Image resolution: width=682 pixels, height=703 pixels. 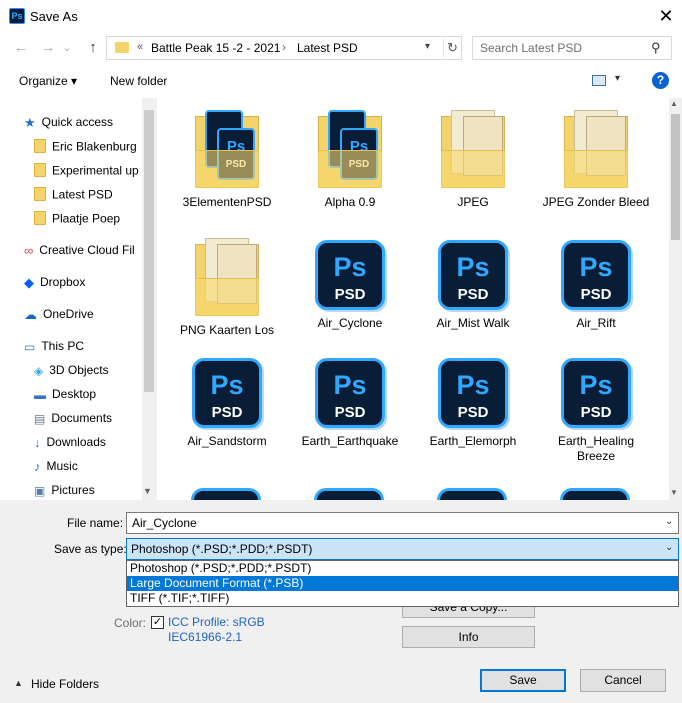 I want to click on new-folder-button: New folder, so click(x=138, y=81).